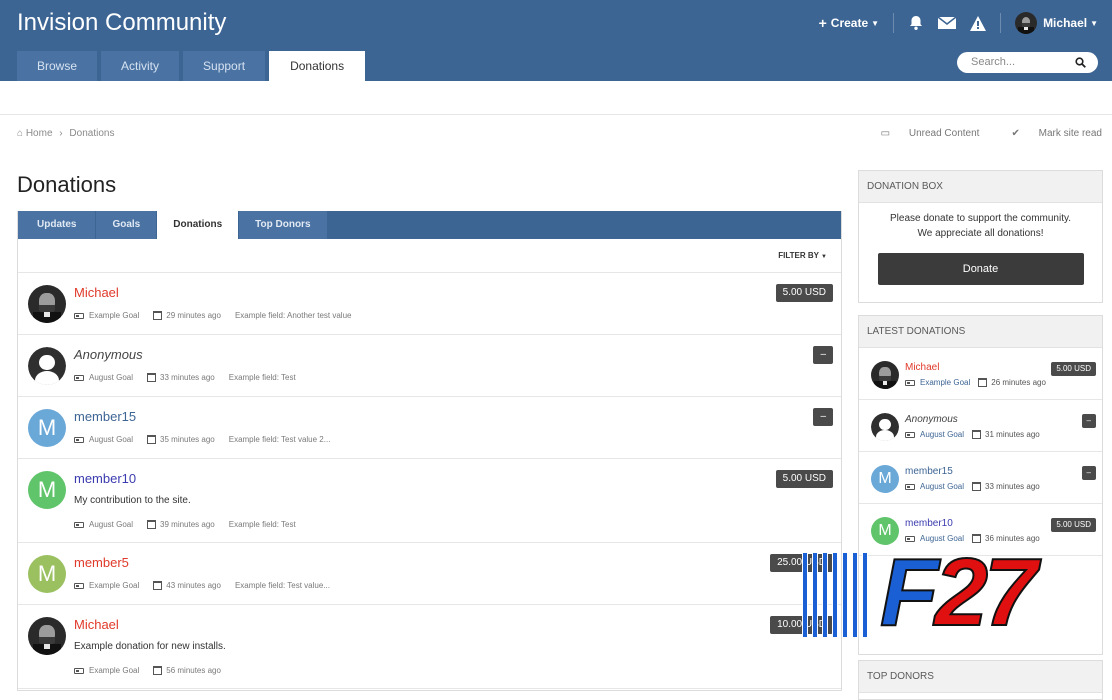 Image resolution: width=1112 pixels, height=700 pixels. What do you see at coordinates (101, 562) in the screenshot?
I see `donor-name: member5` at bounding box center [101, 562].